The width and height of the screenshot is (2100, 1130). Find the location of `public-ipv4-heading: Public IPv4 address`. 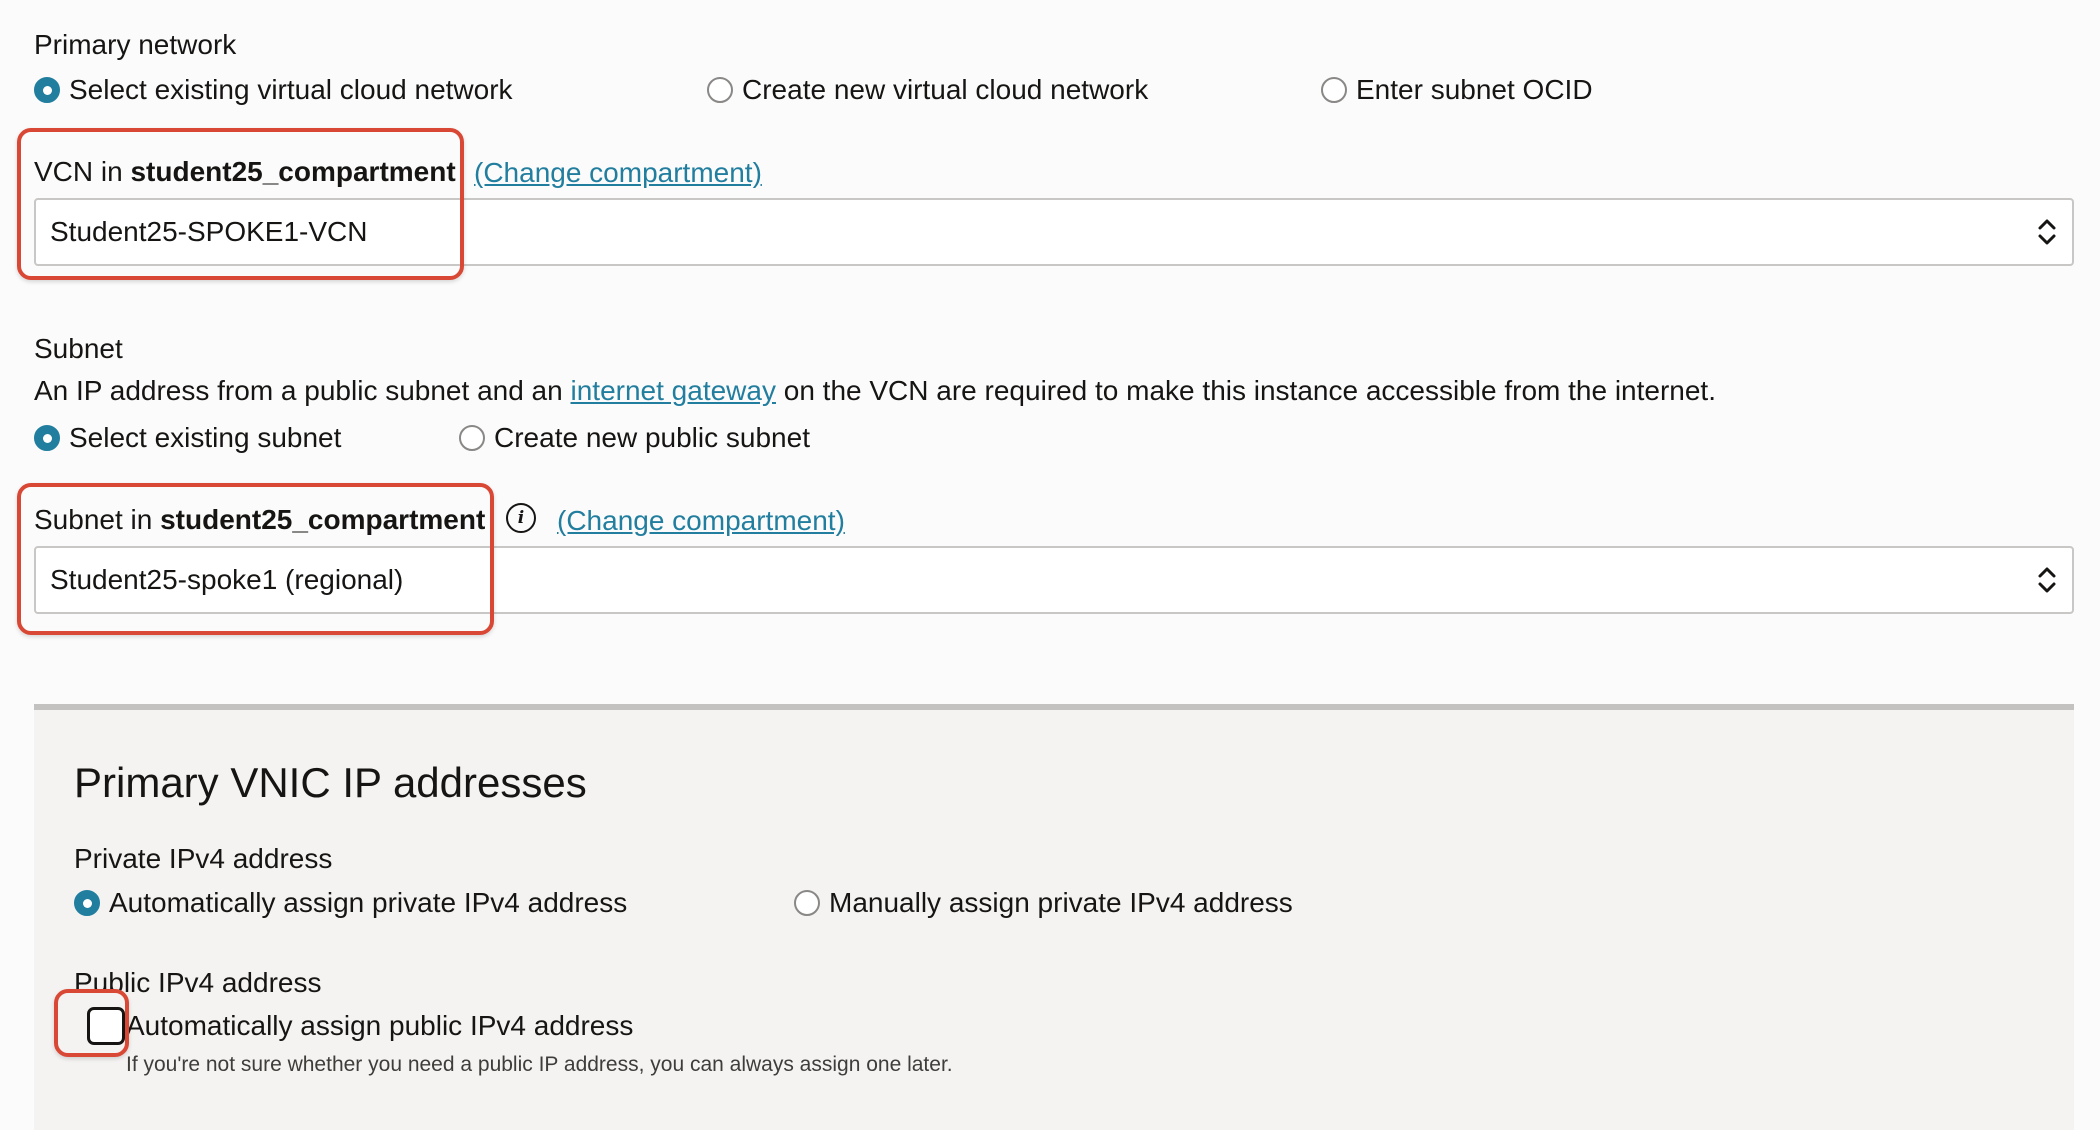

public-ipv4-heading: Public IPv4 address is located at coordinates (198, 982).